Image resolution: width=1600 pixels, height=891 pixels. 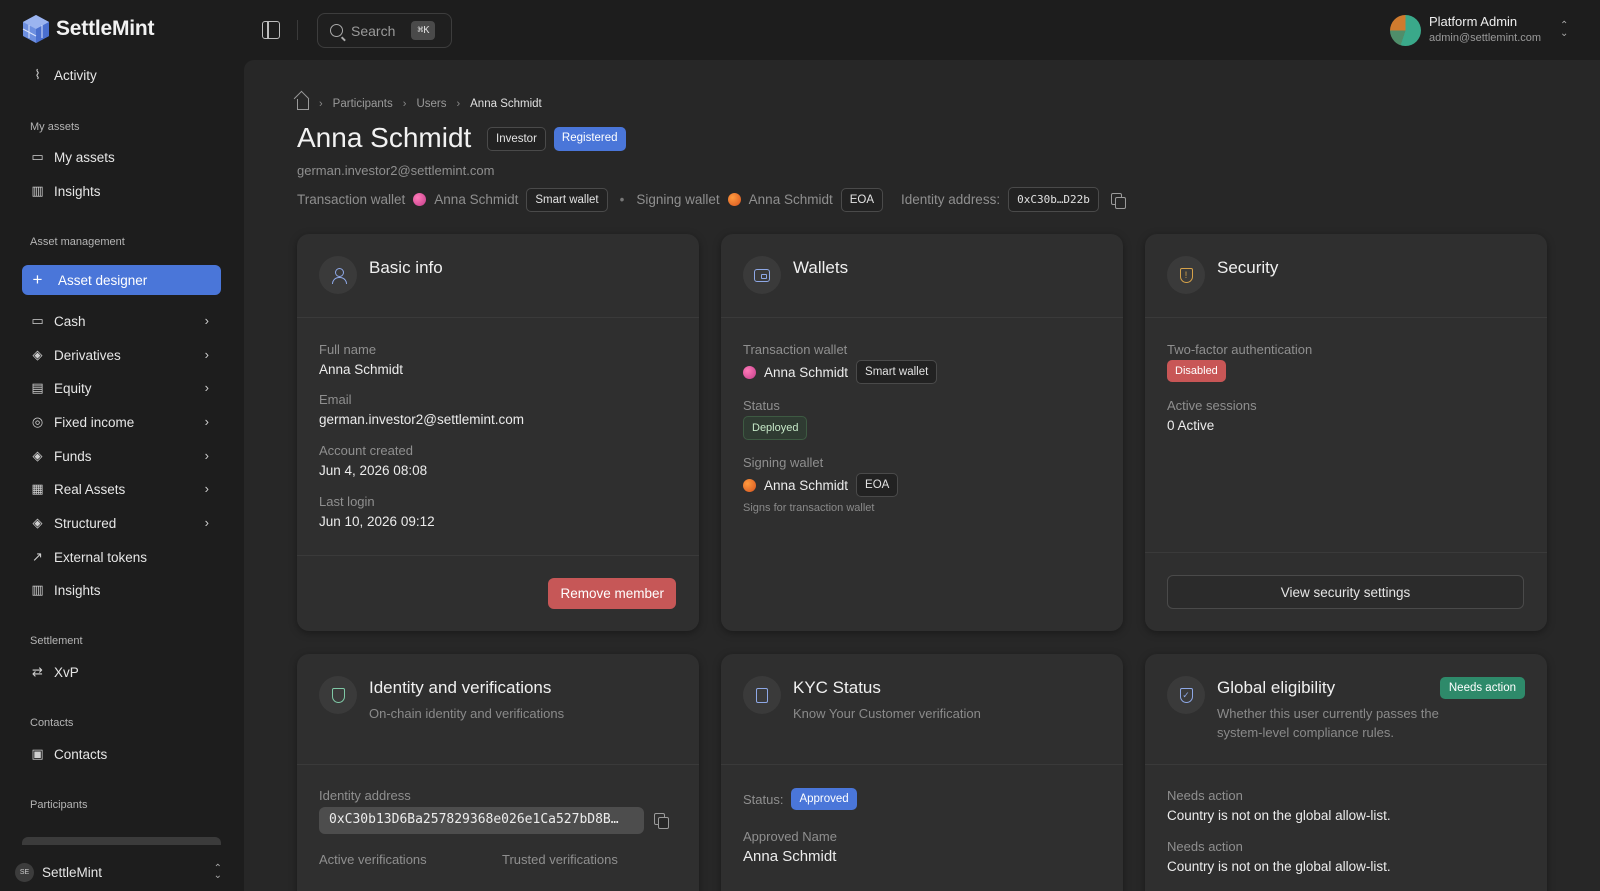 What do you see at coordinates (121, 590) in the screenshot?
I see `sidebar-item-insights: ▥ Insights` at bounding box center [121, 590].